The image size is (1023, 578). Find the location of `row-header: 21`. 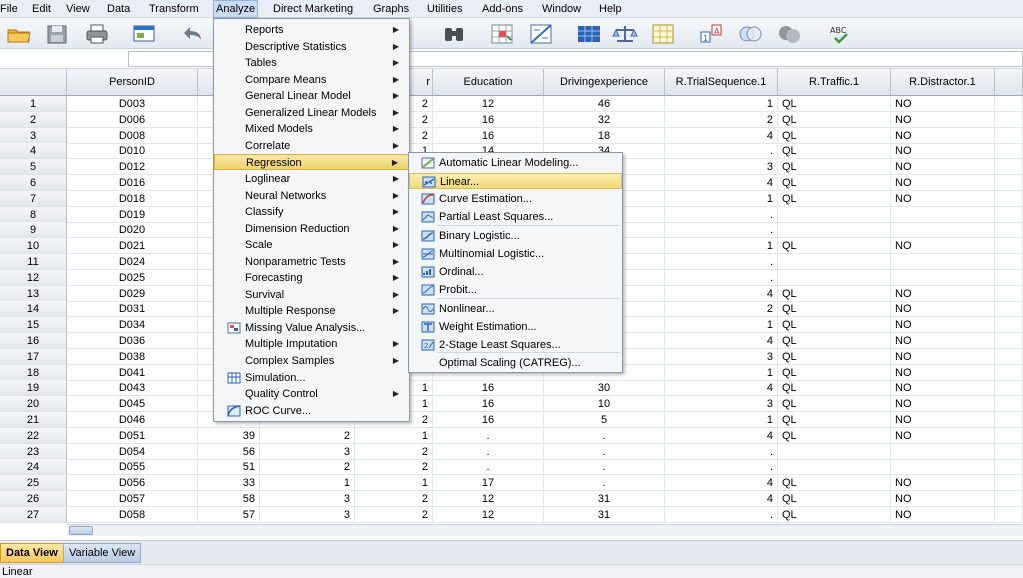

row-header: 21 is located at coordinates (33, 420).